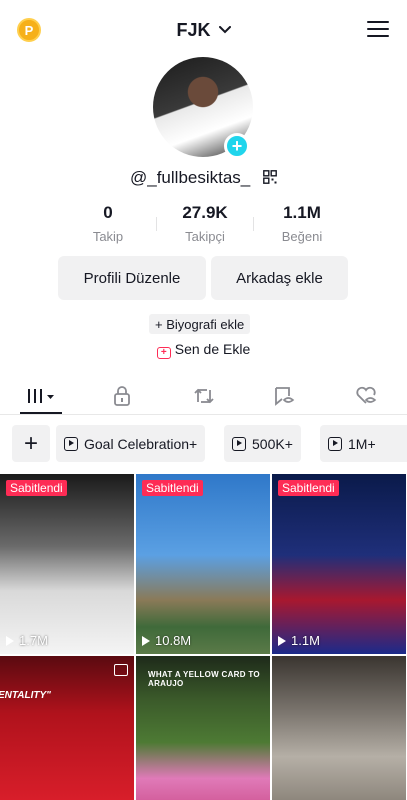 This screenshot has height=800, width=407. What do you see at coordinates (279, 278) in the screenshot?
I see `add-friend-button: Arkadaş ekle` at bounding box center [279, 278].